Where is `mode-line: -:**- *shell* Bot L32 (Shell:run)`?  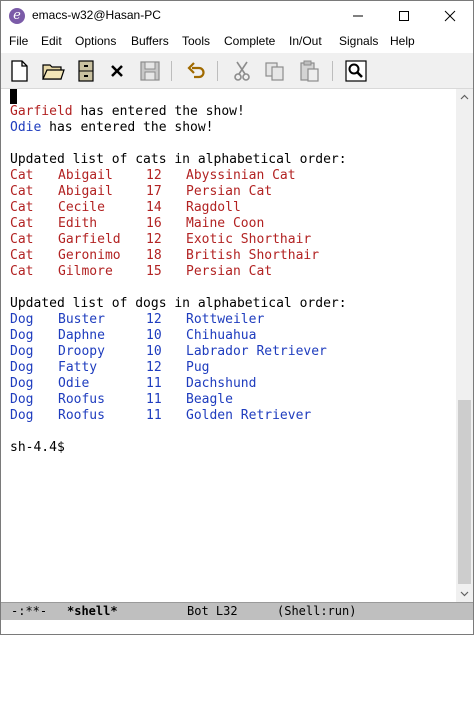
mode-line: -:**- *shell* Bot L32 (Shell:run) is located at coordinates (237, 611).